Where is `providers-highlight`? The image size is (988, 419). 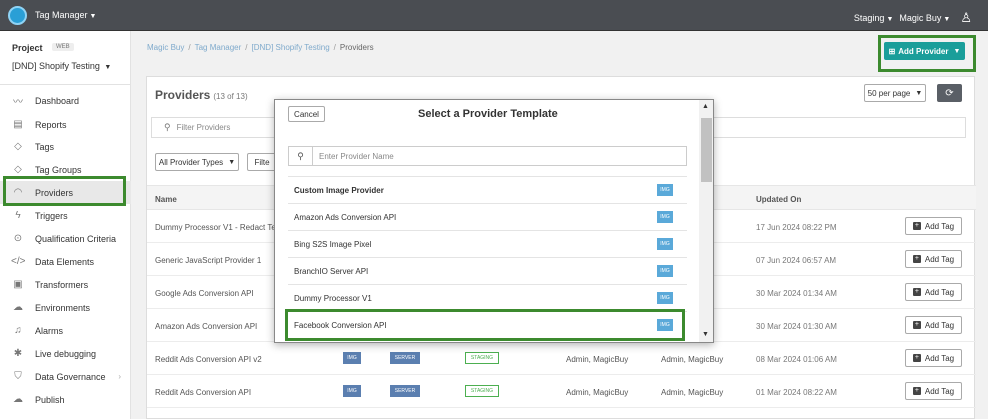
providers-highlight is located at coordinates (64, 191).